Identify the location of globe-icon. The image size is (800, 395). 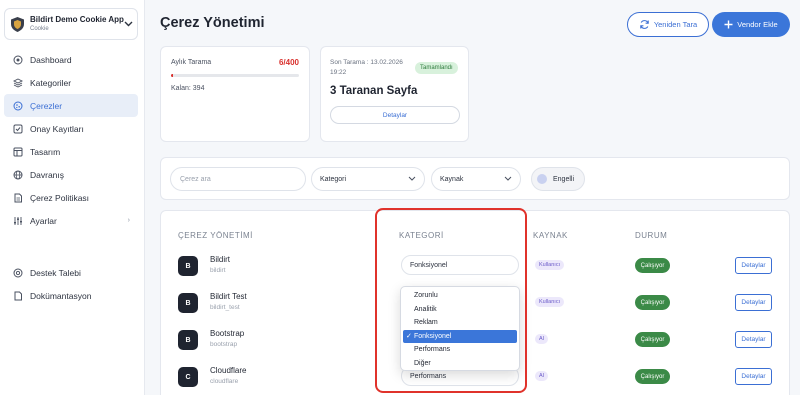
(17, 174).